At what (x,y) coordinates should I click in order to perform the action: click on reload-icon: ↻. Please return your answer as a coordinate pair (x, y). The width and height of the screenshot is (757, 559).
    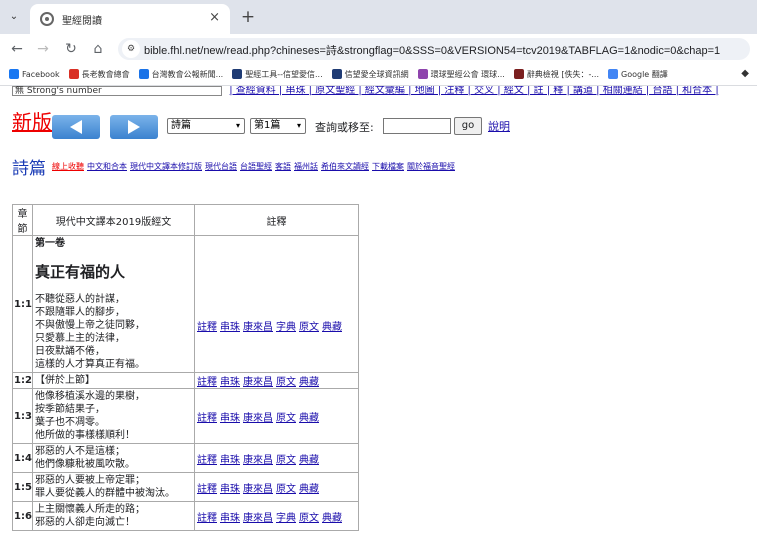
    Looking at the image, I should click on (71, 49).